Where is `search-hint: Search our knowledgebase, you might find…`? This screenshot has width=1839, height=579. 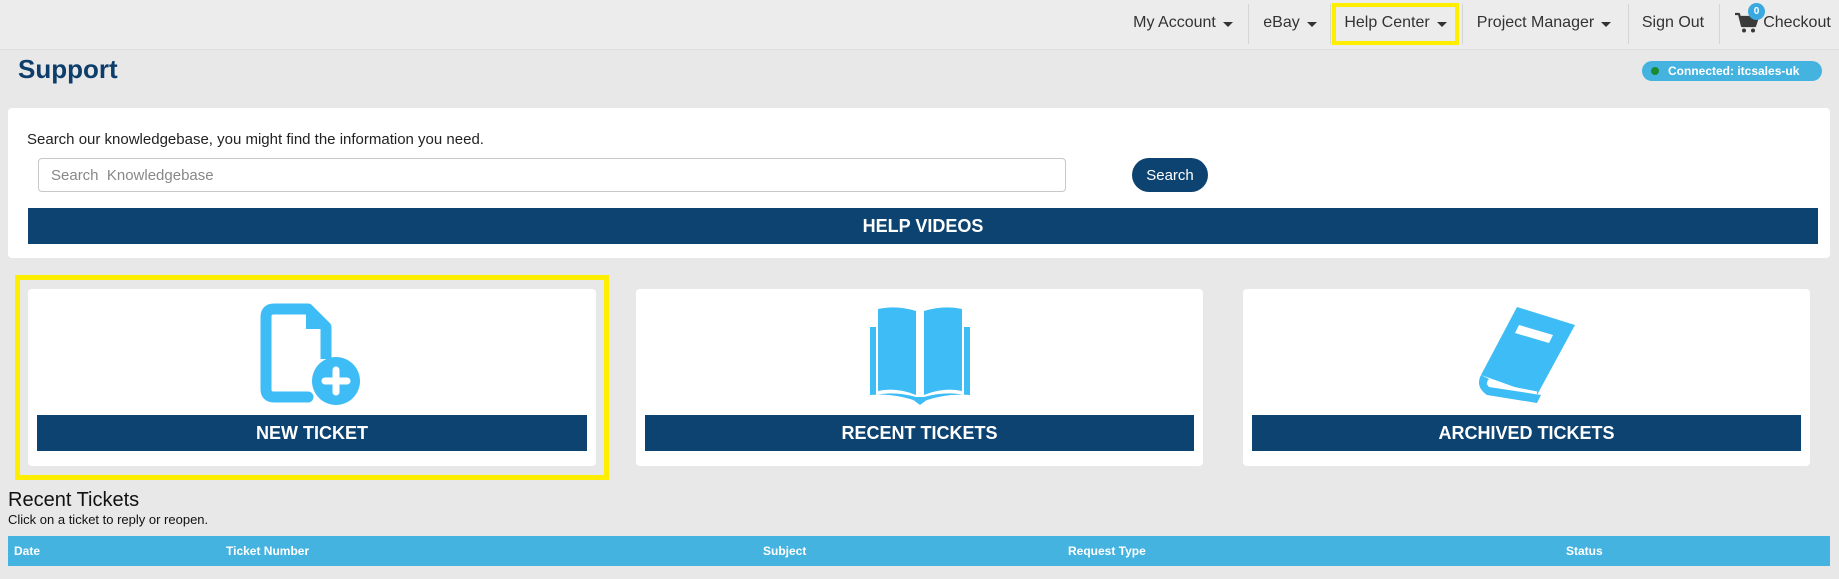 search-hint: Search our knowledgebase, you might find… is located at coordinates (255, 139).